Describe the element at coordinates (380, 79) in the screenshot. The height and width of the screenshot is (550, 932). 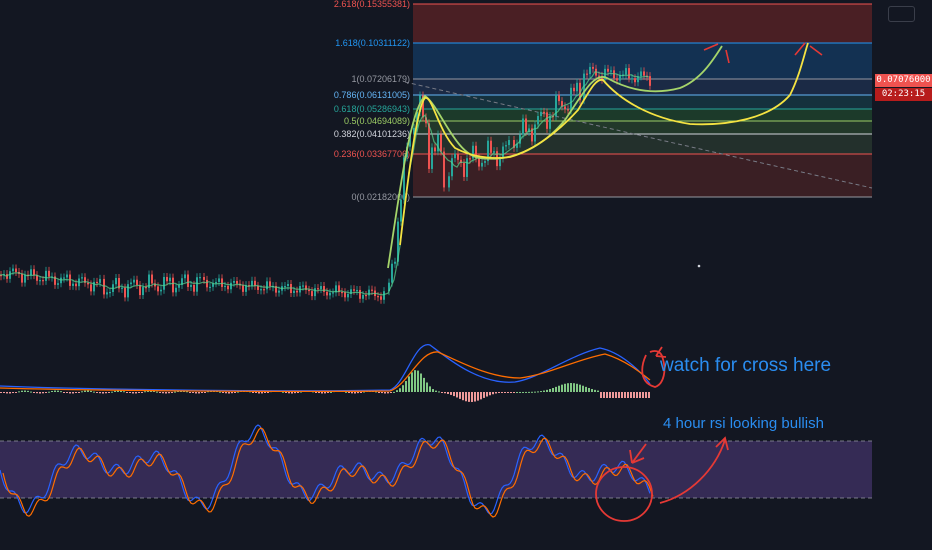
I see `fib-label-2: 1(0.07206179)` at that location.